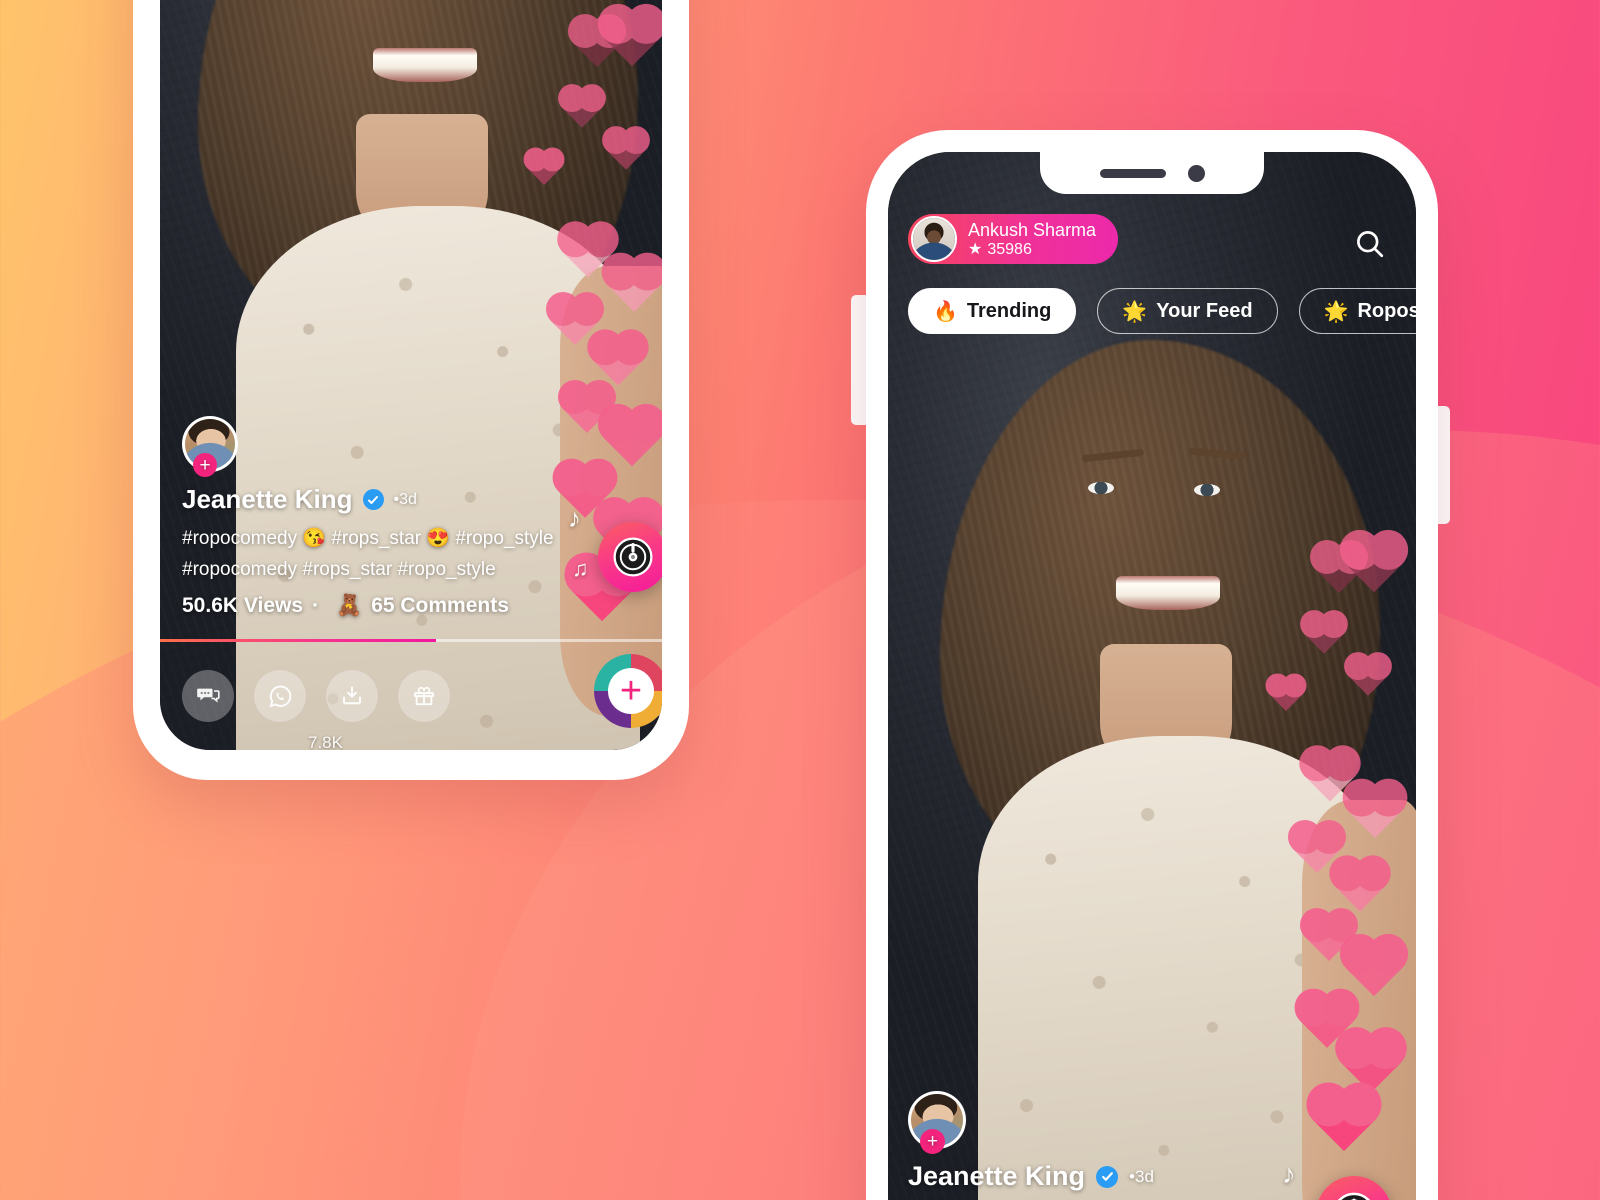 This screenshot has width=1600, height=1200. I want to click on download-icon, so click(352, 695).